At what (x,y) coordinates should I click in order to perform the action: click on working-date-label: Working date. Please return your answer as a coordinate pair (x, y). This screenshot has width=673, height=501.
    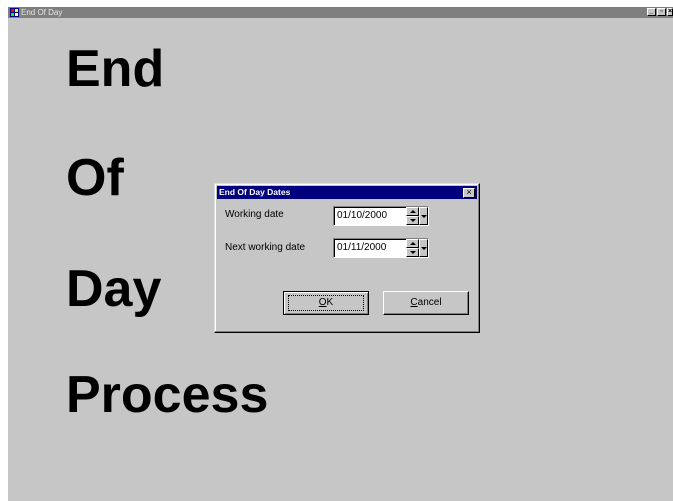
    Looking at the image, I should click on (254, 214).